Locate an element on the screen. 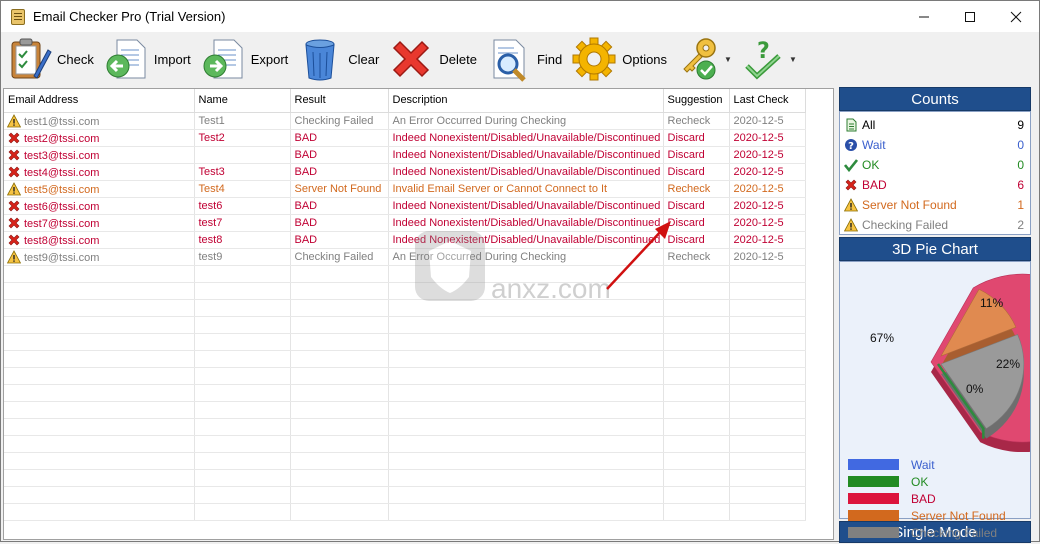 Image resolution: width=1040 pixels, height=544 pixels. minimize-button is located at coordinates (924, 16).